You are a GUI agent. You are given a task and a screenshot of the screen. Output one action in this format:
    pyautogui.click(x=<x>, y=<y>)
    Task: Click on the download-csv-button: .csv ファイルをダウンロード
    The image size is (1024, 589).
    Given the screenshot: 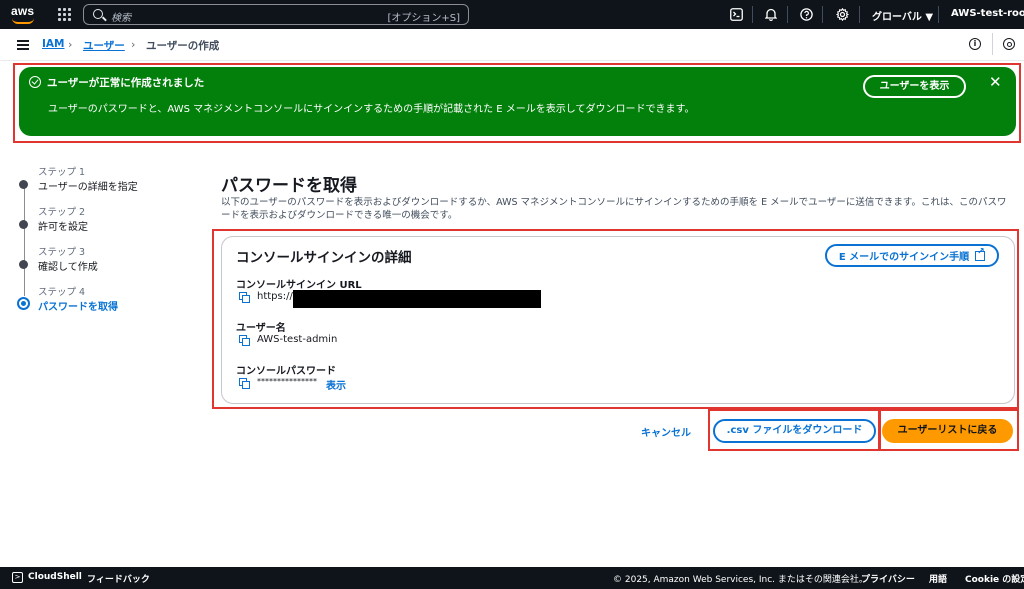 What is the action you would take?
    pyautogui.click(x=794, y=431)
    